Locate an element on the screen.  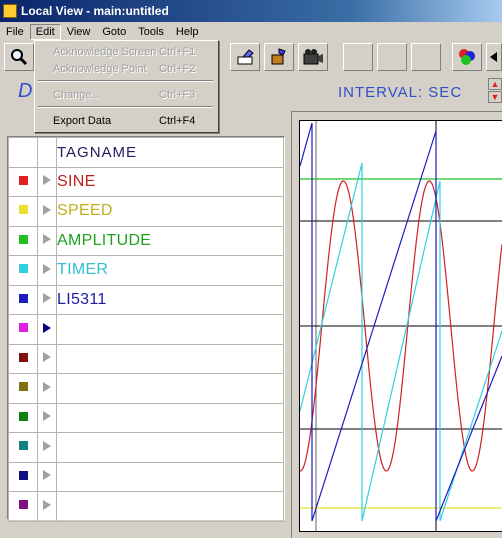
tag-row: SINE is located at coordinates (146, 181).